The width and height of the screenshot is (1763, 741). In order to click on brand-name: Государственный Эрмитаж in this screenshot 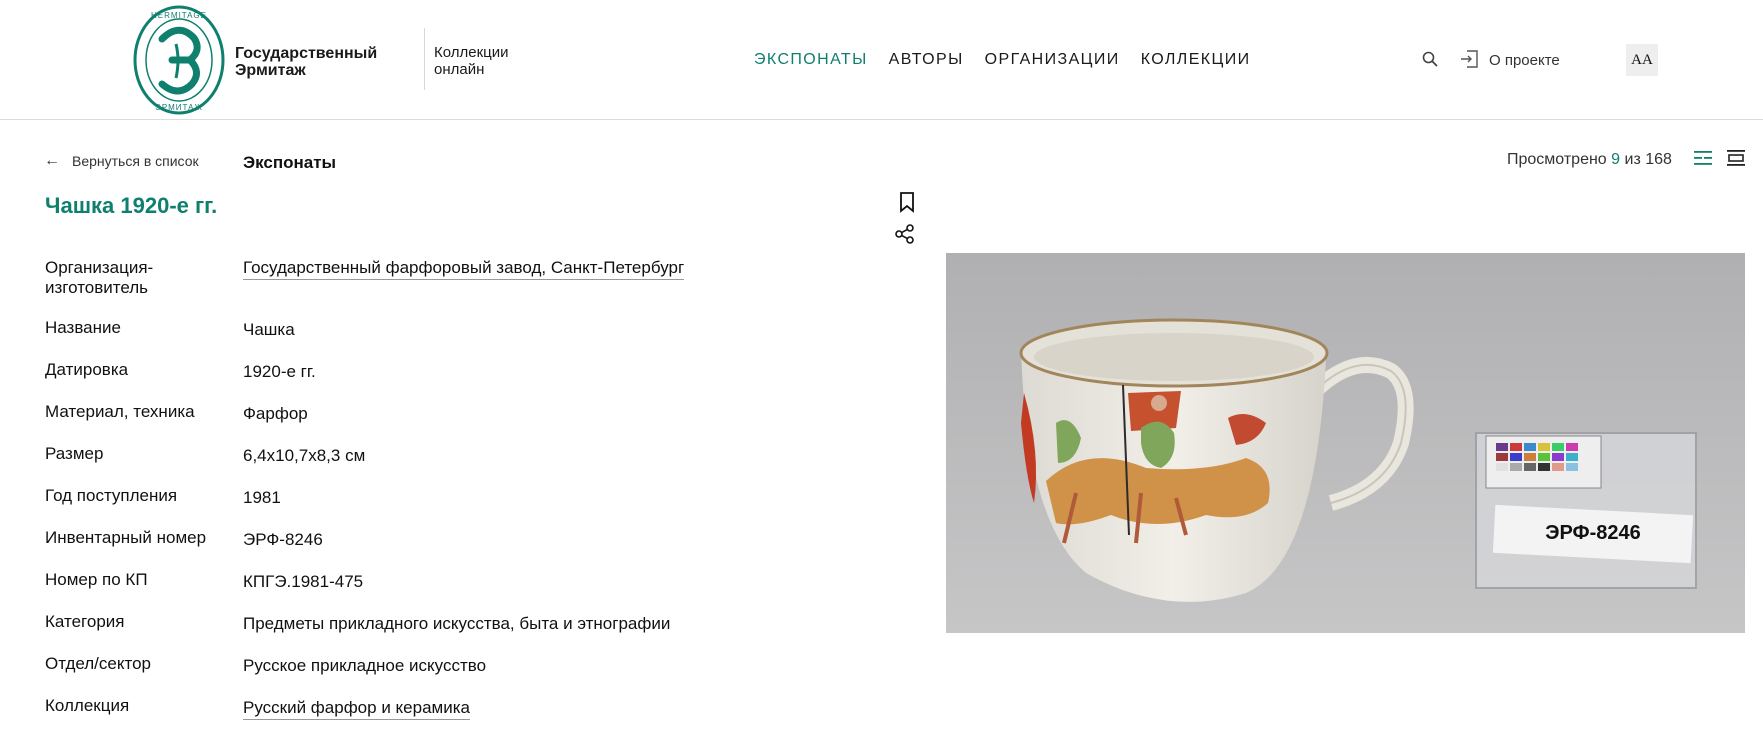, I will do `click(306, 62)`.